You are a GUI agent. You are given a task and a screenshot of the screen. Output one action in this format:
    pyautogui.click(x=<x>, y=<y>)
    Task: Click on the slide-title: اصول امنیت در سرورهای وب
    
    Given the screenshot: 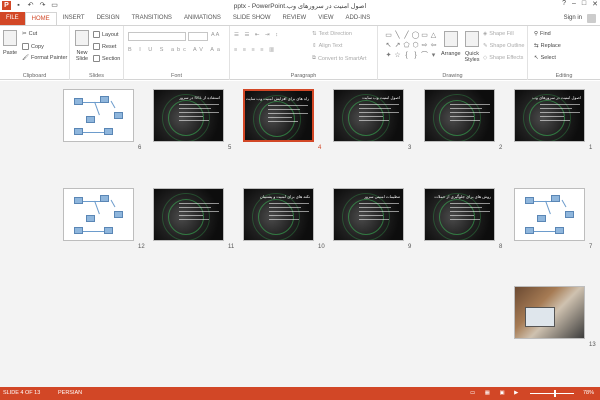 What is the action you would take?
    pyautogui.click(x=556, y=97)
    